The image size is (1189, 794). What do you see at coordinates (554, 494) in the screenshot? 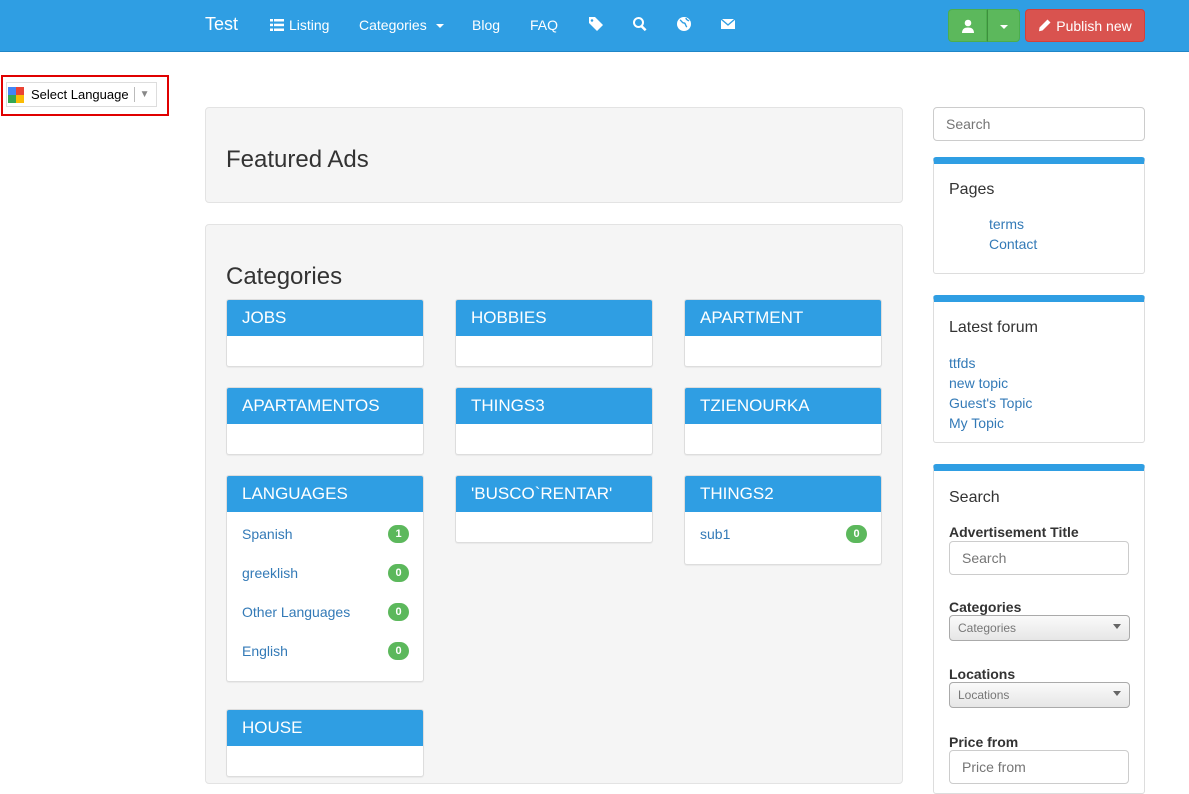
I see `category-title-link: 'BUSCO`RENTAR'` at bounding box center [554, 494].